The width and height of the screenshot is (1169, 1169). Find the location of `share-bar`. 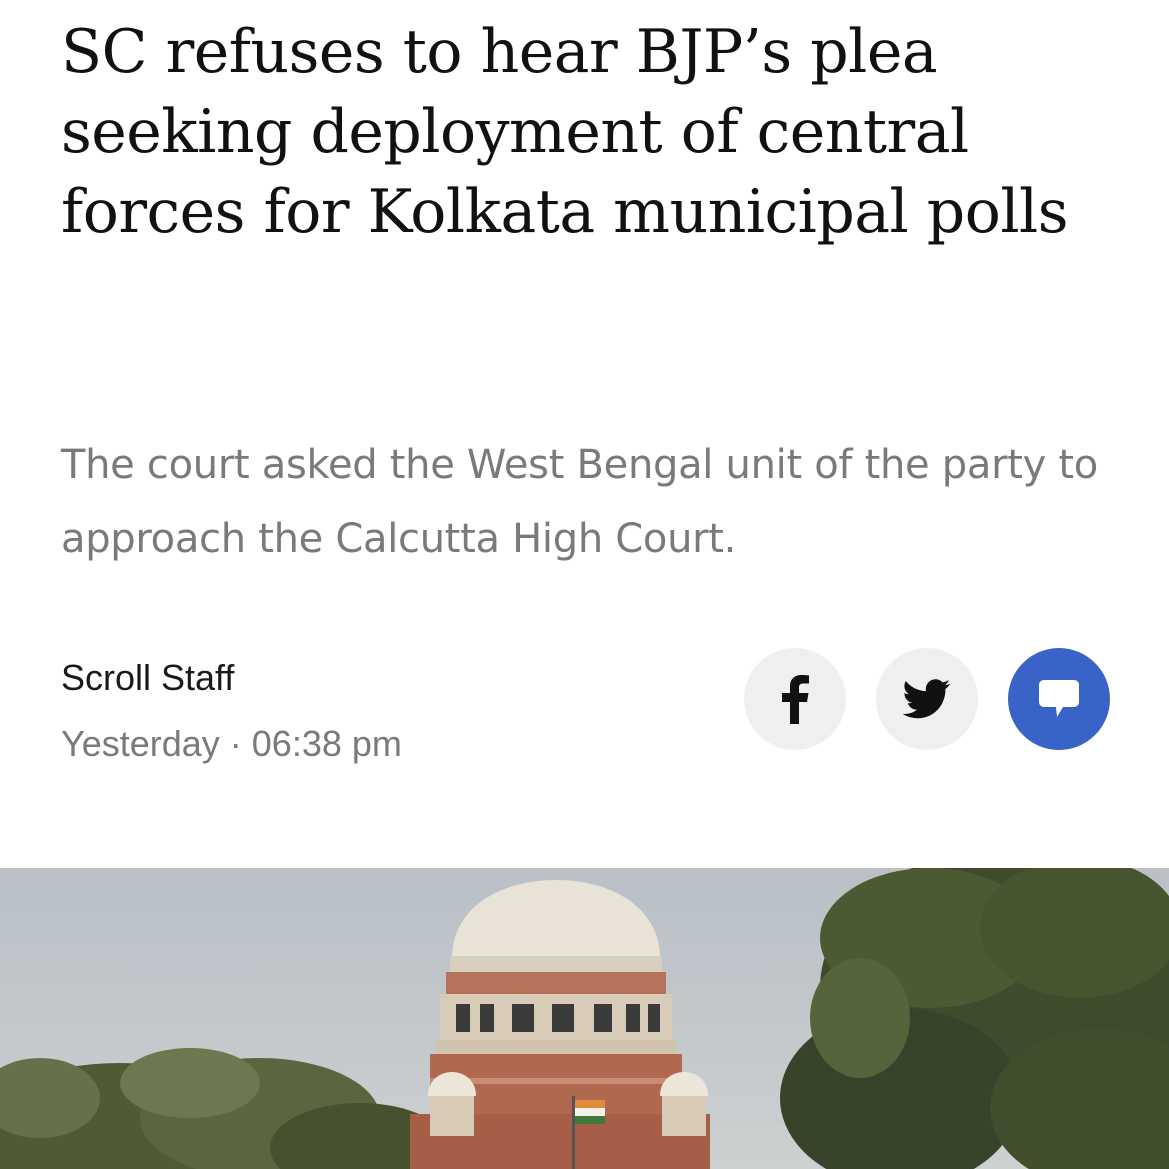

share-bar is located at coordinates (927, 699).